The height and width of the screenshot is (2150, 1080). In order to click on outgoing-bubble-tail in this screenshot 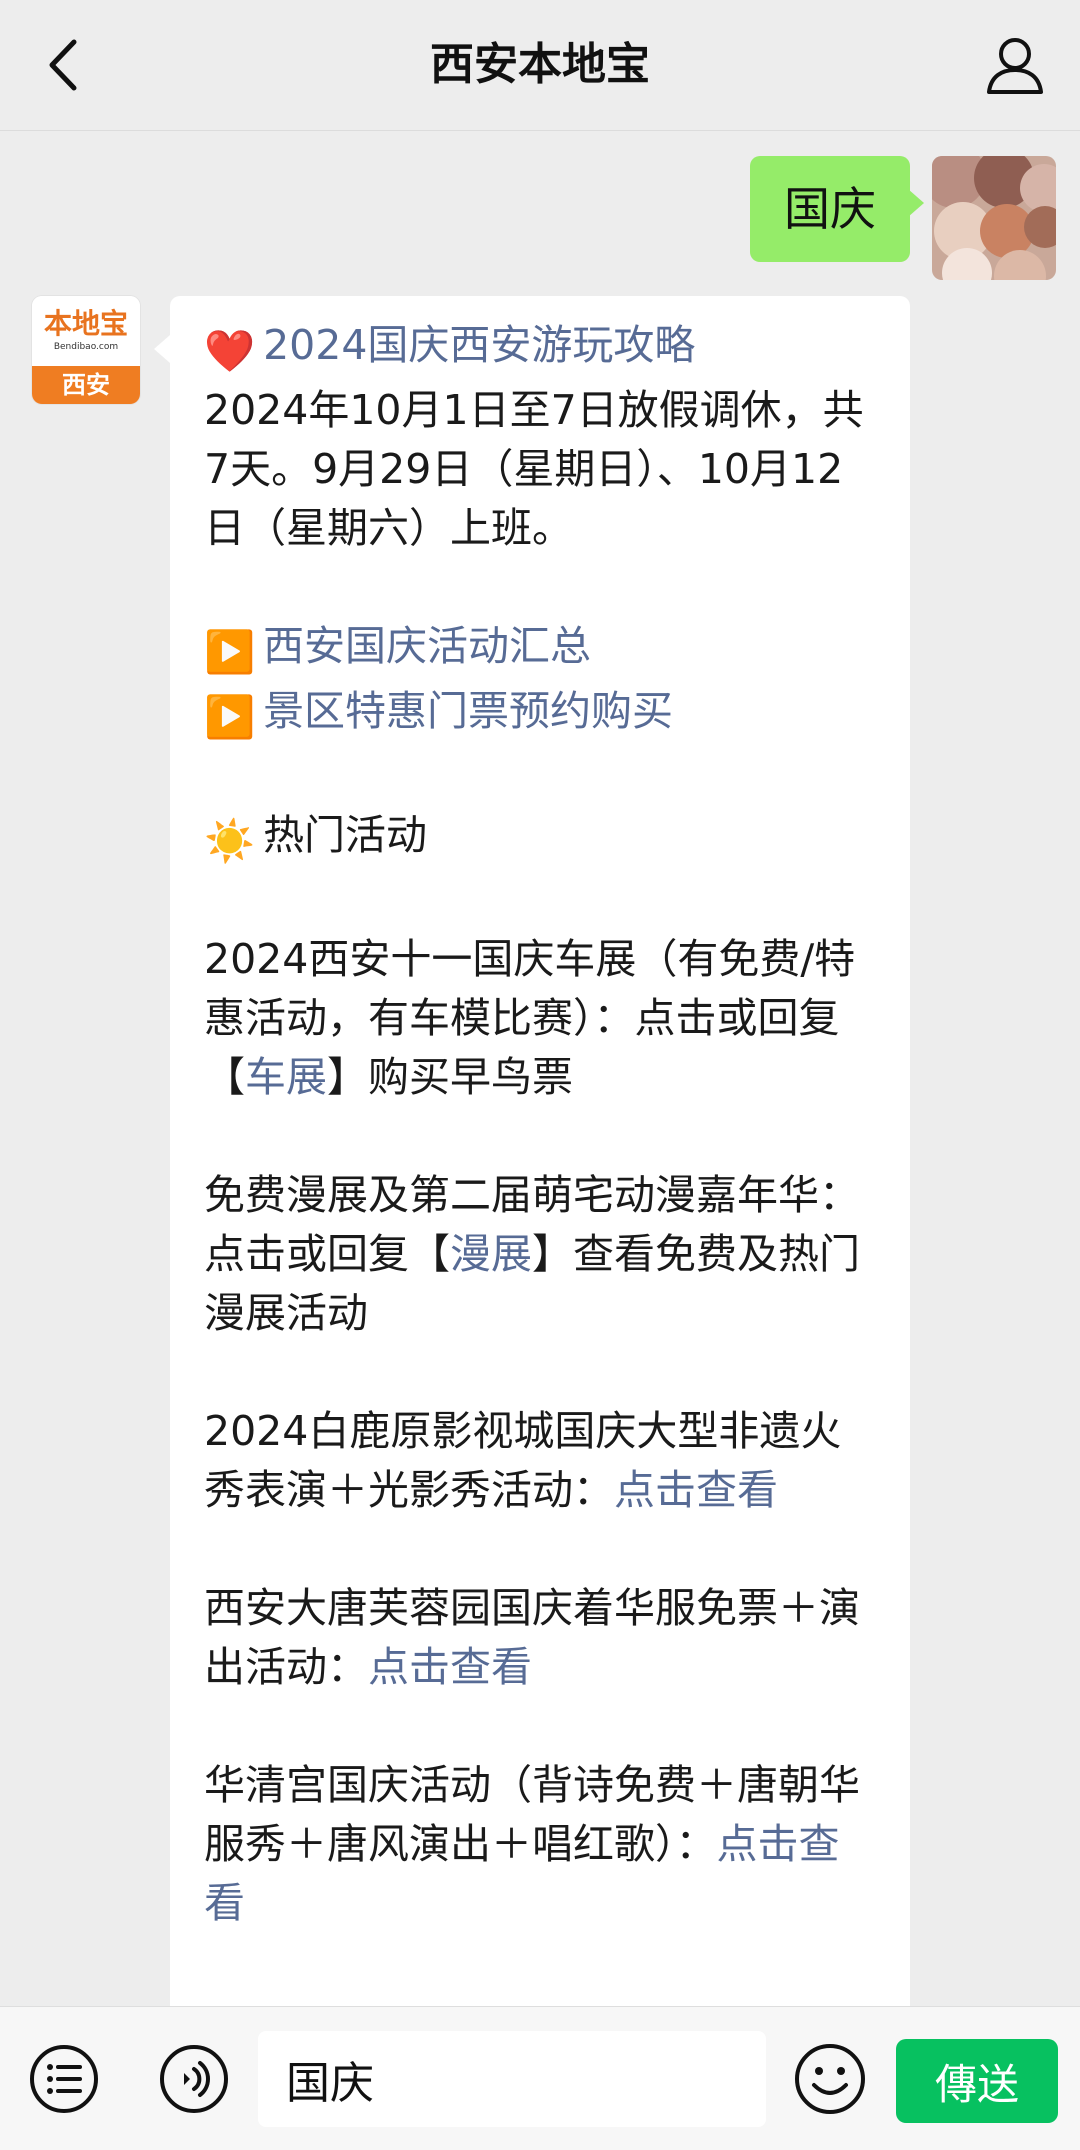, I will do `click(916, 203)`.